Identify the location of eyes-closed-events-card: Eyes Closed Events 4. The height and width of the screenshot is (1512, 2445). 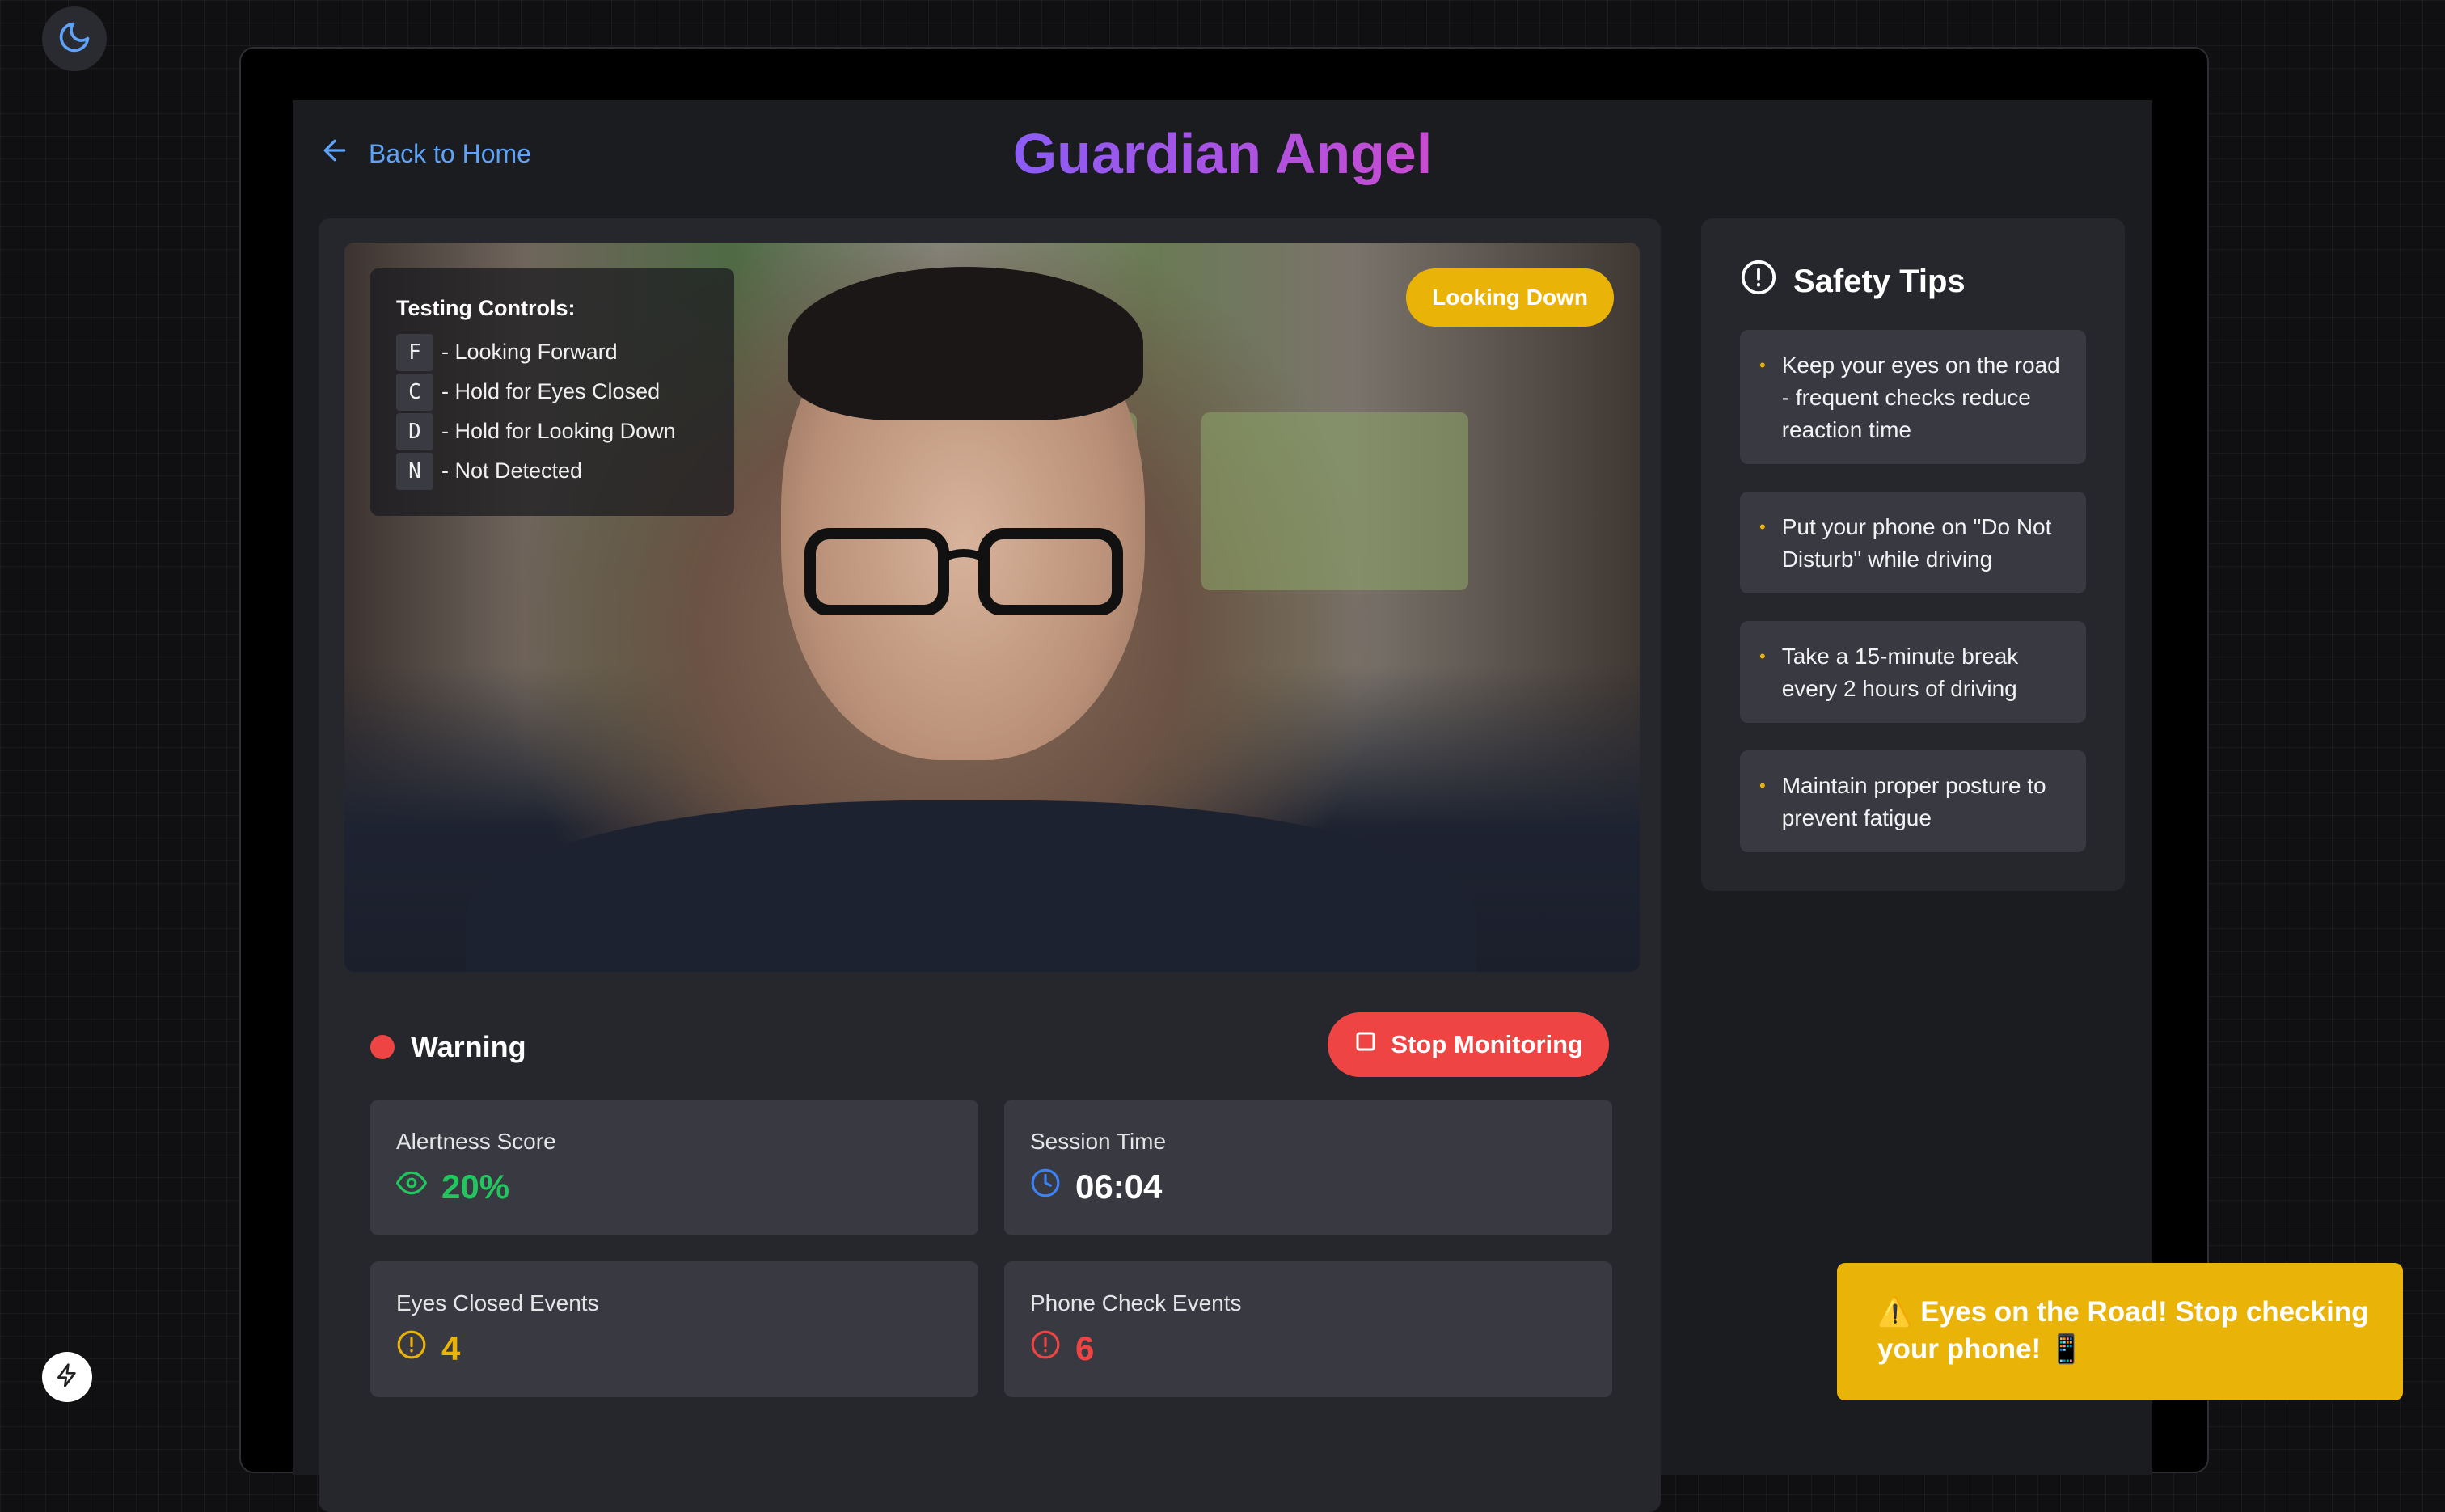
(674, 1329).